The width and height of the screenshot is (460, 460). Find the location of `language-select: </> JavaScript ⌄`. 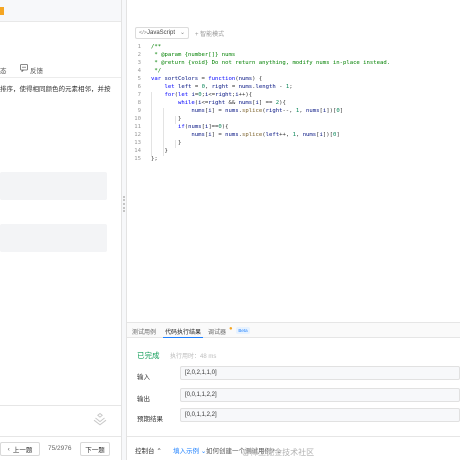

language-select: </> JavaScript ⌄ is located at coordinates (162, 33).